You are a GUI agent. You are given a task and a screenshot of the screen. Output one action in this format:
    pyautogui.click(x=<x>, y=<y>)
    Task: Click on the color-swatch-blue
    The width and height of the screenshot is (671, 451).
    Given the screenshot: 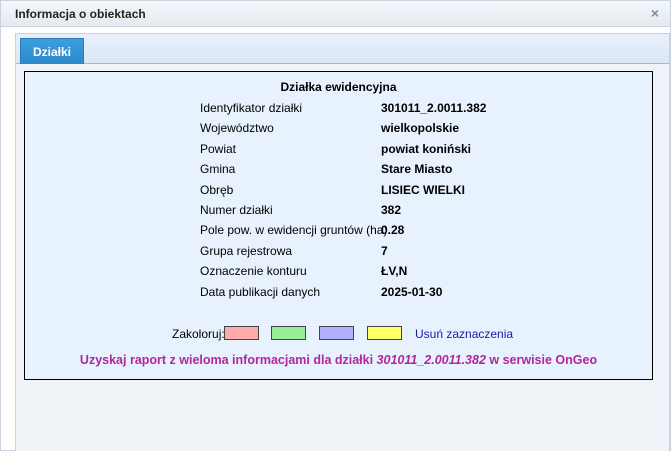 What is the action you would take?
    pyautogui.click(x=336, y=333)
    